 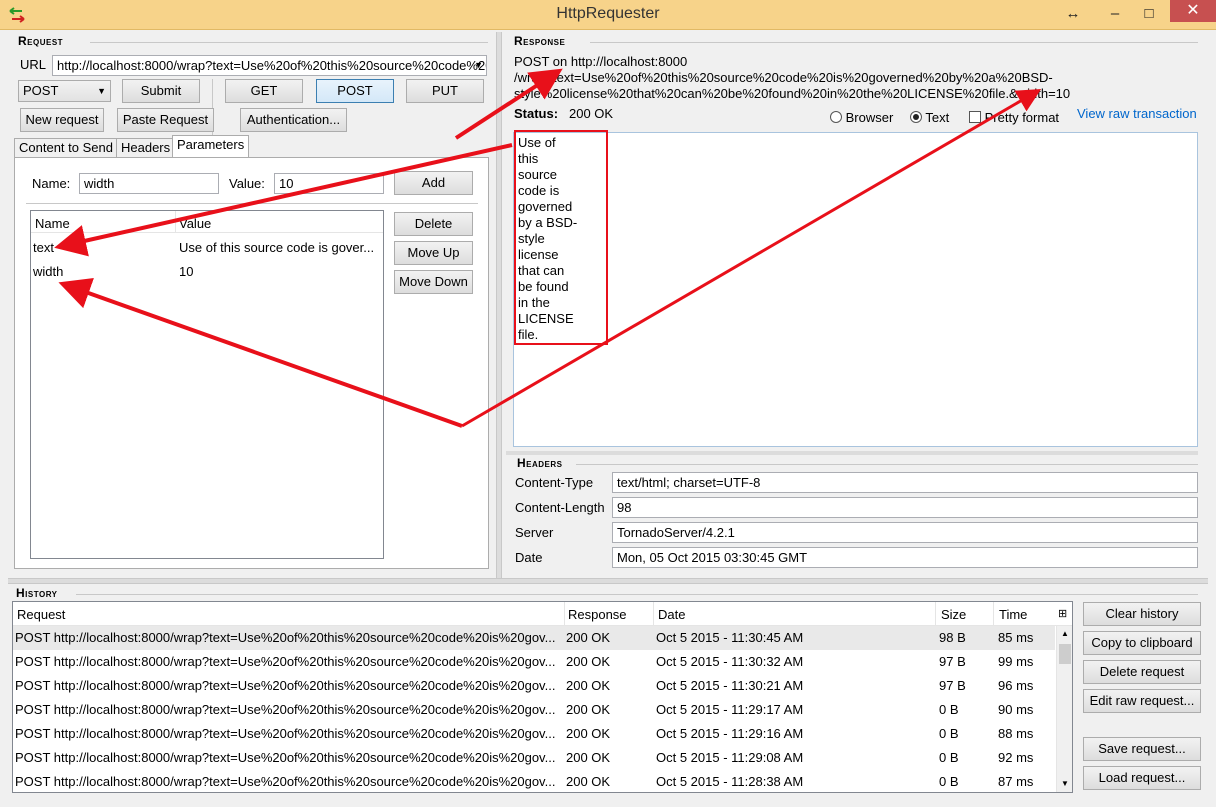 I want to click on view-raw-transaction-link: View raw transaction, so click(x=1137, y=113).